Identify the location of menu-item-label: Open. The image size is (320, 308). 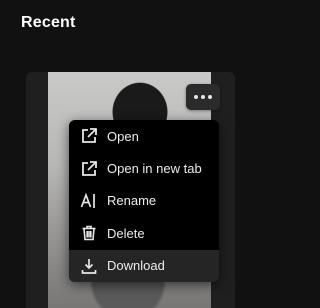
(123, 136).